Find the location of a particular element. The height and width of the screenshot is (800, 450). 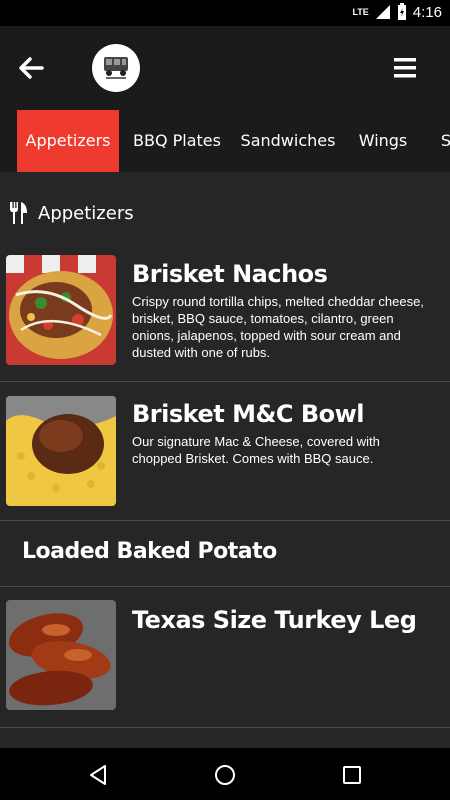

item-title: Loaded Baked Potato is located at coordinates (149, 551).